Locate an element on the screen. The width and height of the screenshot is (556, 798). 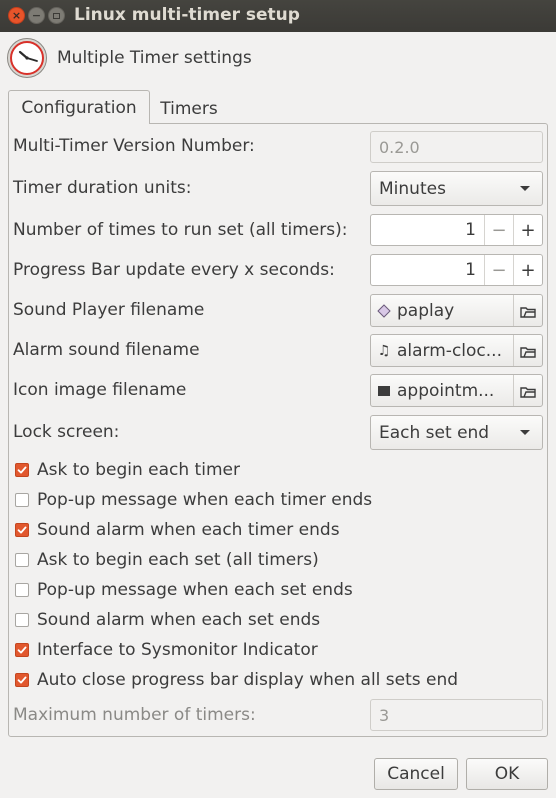
checkbox-ask-begin-each-set: Ask to begin each set (all timers) is located at coordinates (167, 560).